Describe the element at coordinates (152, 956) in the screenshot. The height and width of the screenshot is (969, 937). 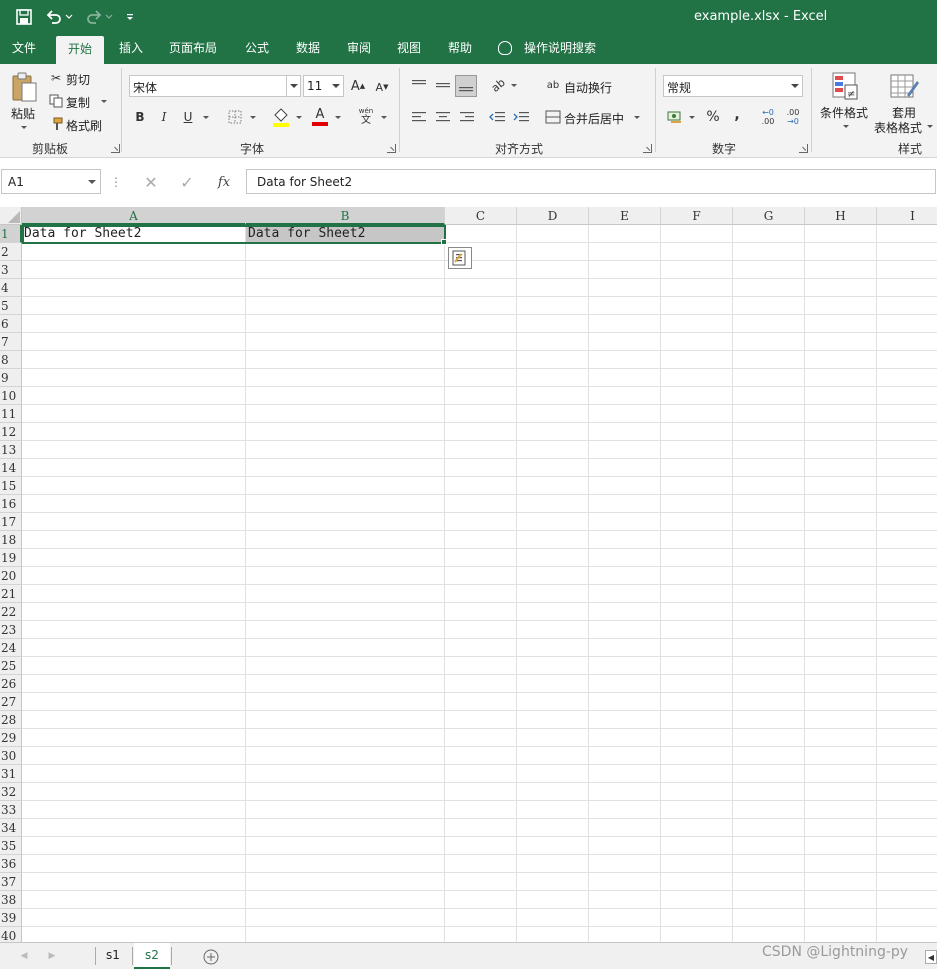
I see `sheet-tab-s2: s2` at that location.